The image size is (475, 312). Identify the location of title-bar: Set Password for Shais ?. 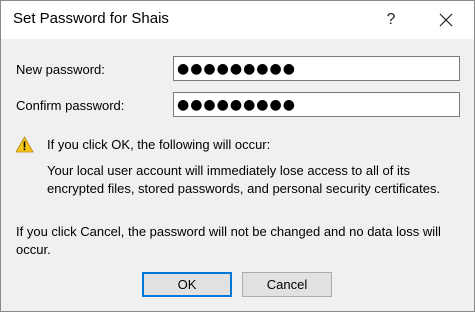
(237, 20).